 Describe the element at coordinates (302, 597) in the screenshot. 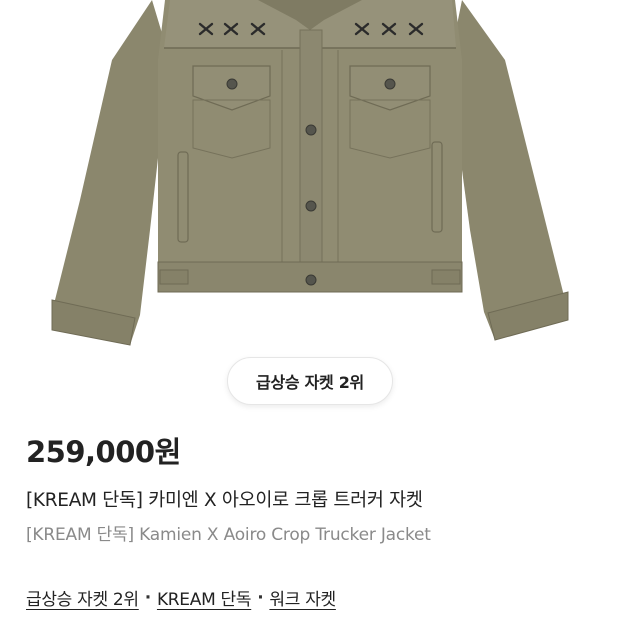

I see `tag-link-work-jacket: 워크 자켓` at that location.